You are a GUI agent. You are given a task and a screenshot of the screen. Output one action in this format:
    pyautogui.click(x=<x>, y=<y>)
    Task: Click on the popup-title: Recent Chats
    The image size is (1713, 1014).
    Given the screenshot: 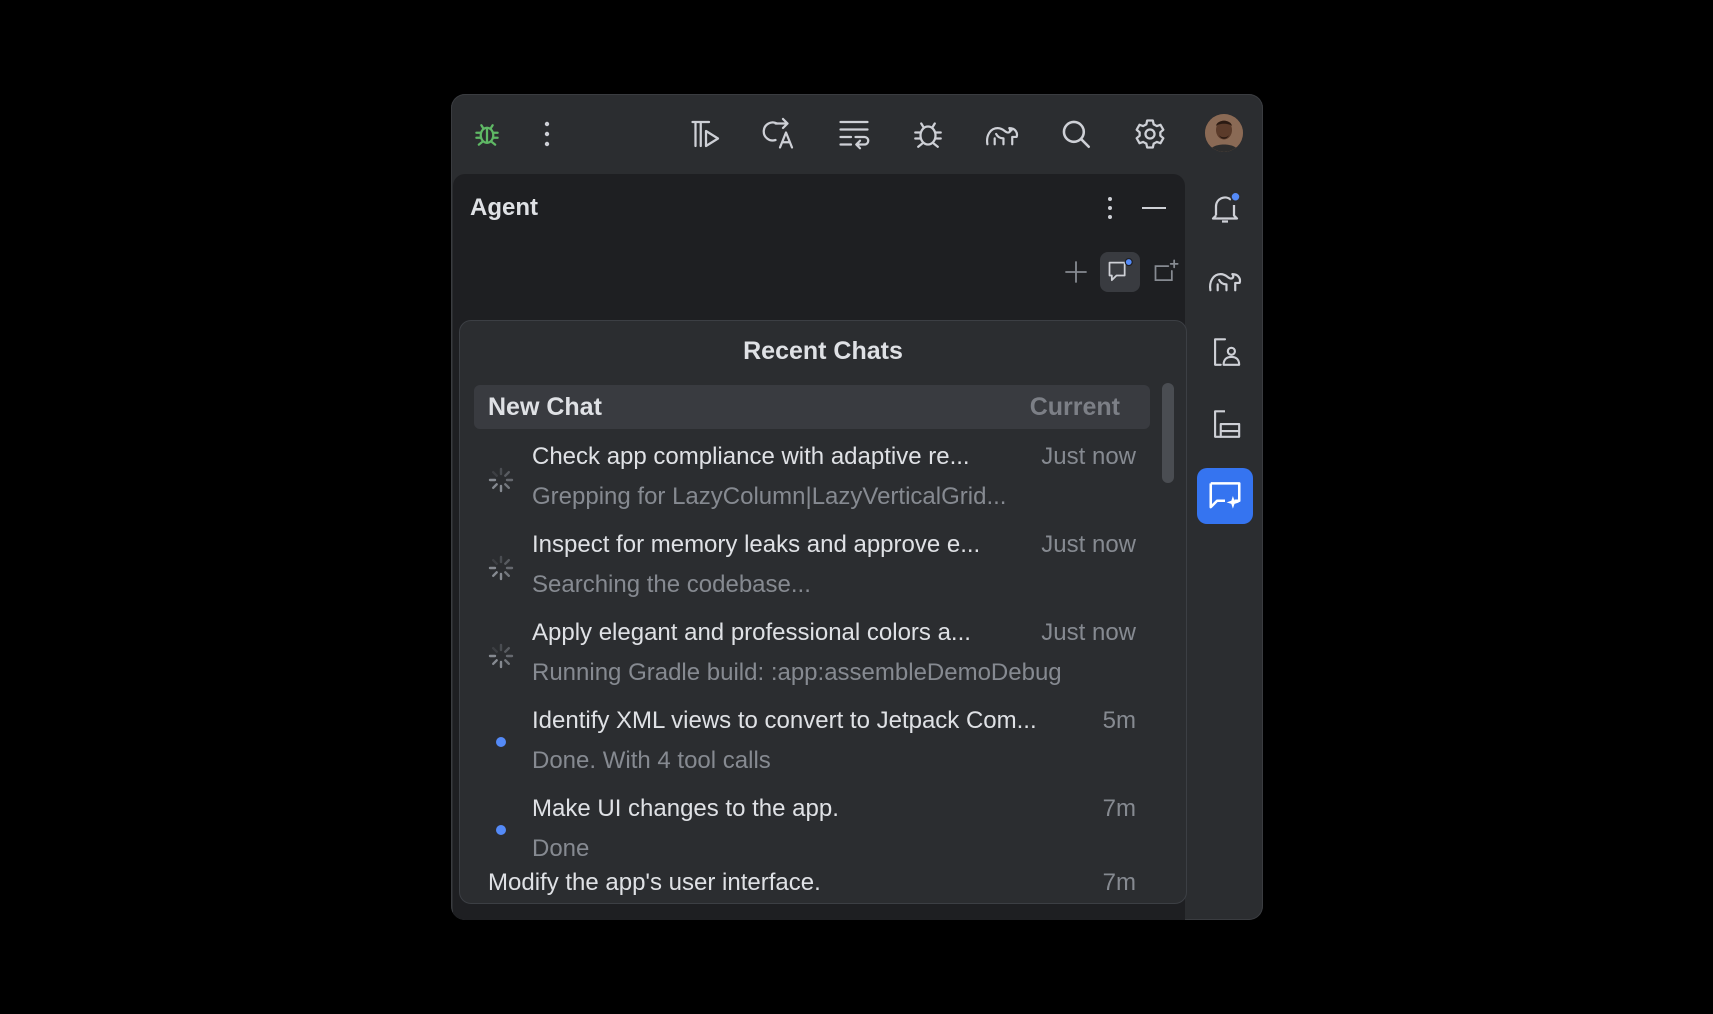 What is the action you would take?
    pyautogui.click(x=823, y=351)
    